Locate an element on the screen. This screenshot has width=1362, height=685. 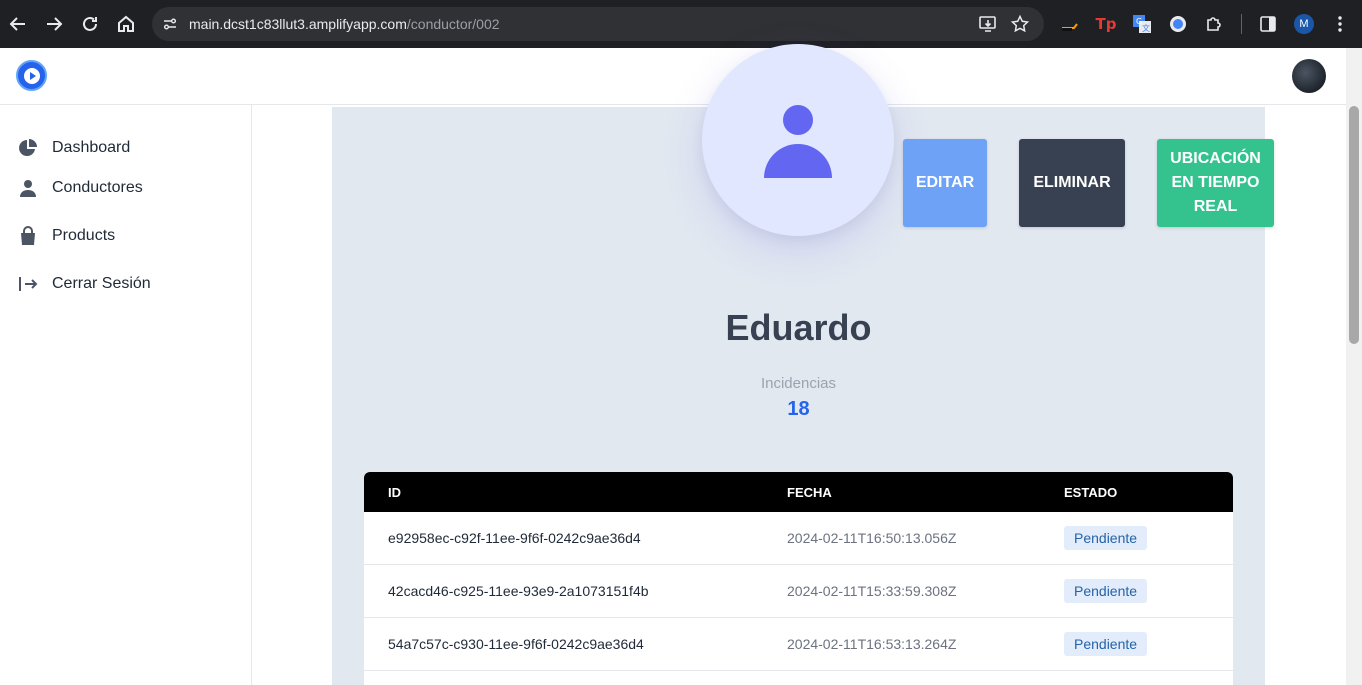
reload-icon is located at coordinates (90, 24).